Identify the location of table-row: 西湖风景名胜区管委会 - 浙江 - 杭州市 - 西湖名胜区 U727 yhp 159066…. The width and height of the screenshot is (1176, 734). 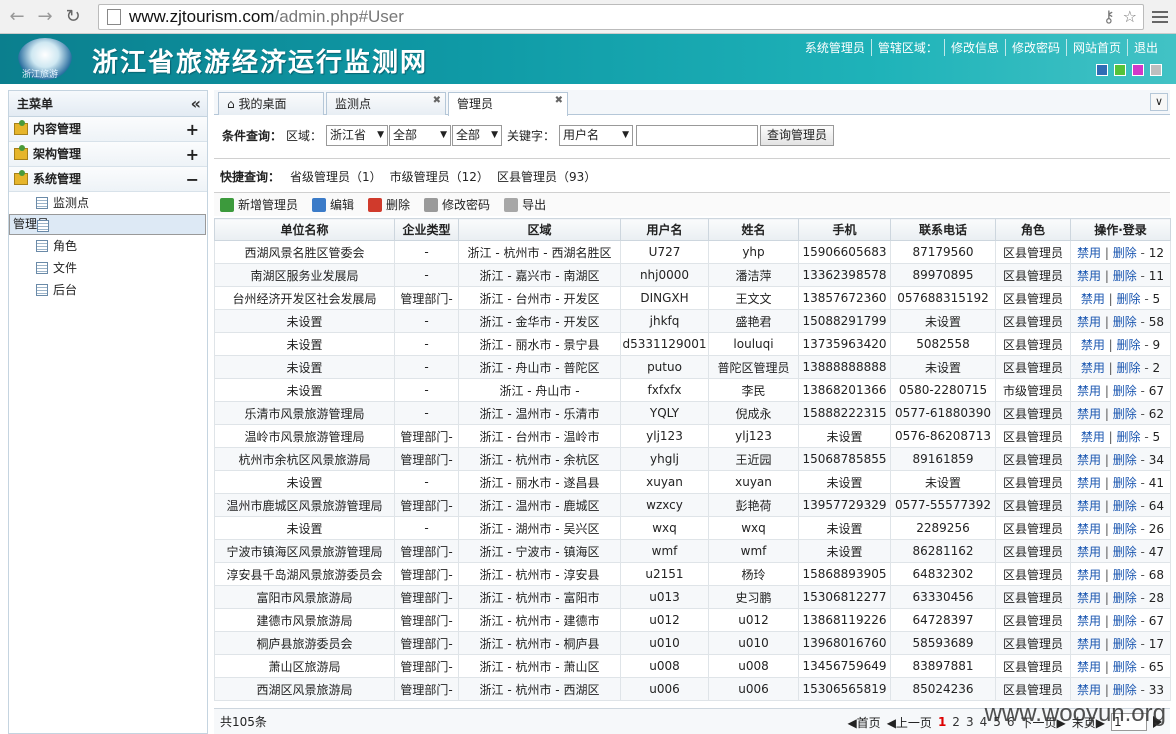
(692, 252).